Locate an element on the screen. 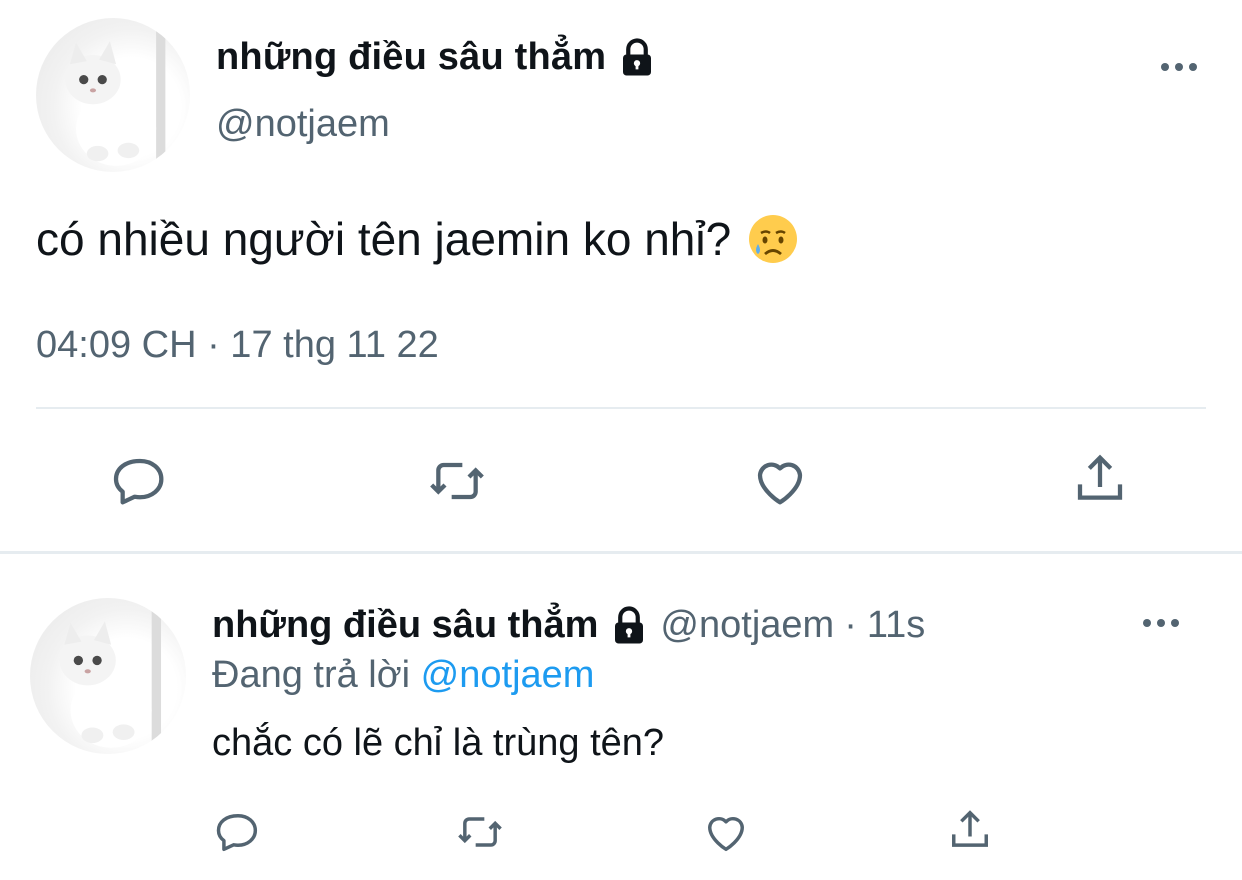  reply-time: 11s is located at coordinates (896, 625).